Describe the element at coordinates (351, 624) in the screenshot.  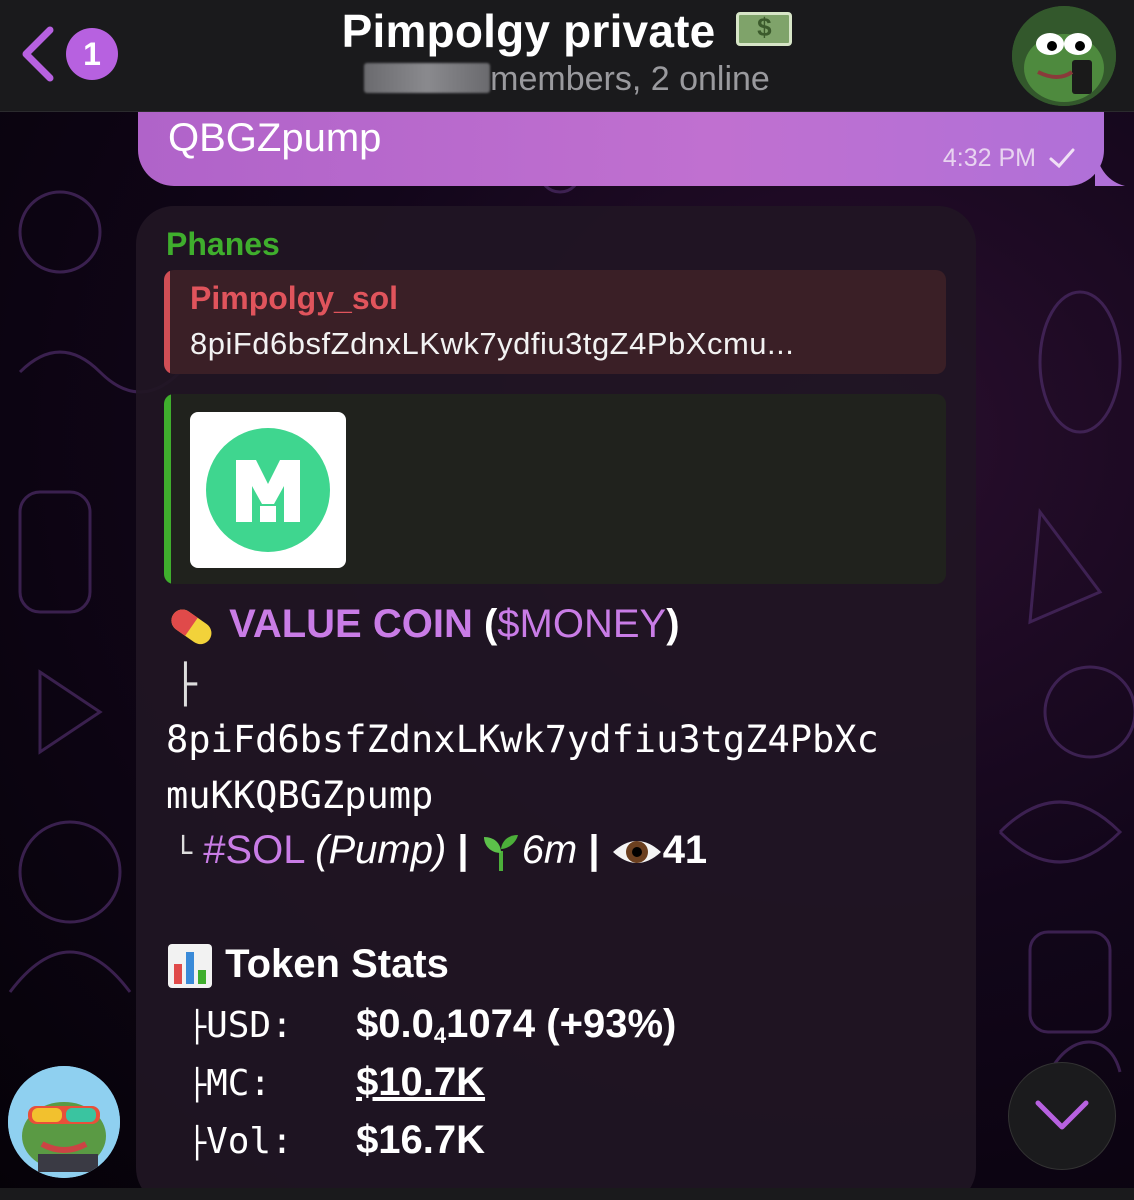
I see `token-name: VALUE COIN` at that location.